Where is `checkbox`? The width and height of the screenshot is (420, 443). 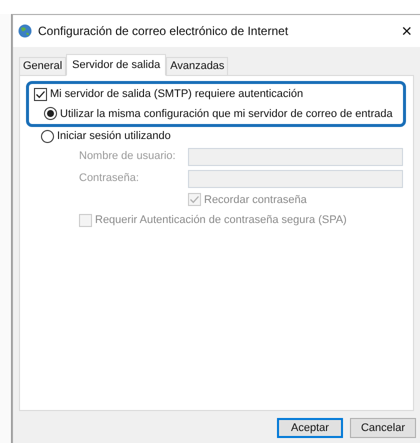
checkbox is located at coordinates (40, 94).